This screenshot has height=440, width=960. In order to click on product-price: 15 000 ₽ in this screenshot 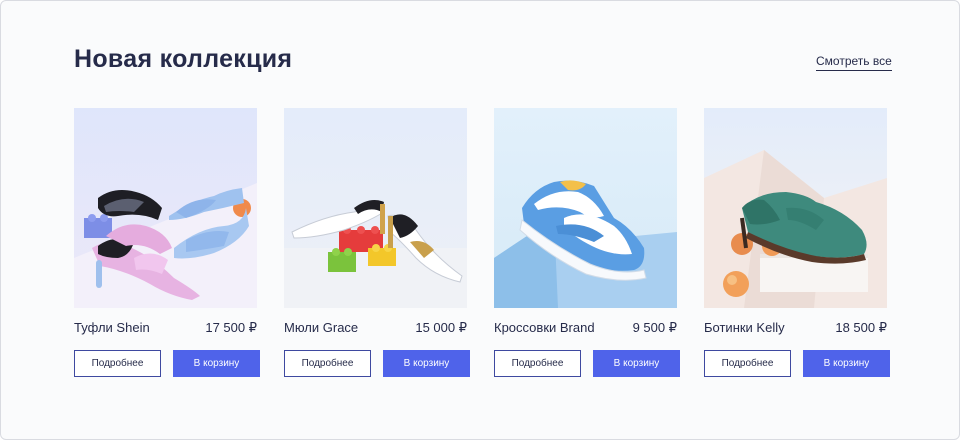, I will do `click(441, 327)`.